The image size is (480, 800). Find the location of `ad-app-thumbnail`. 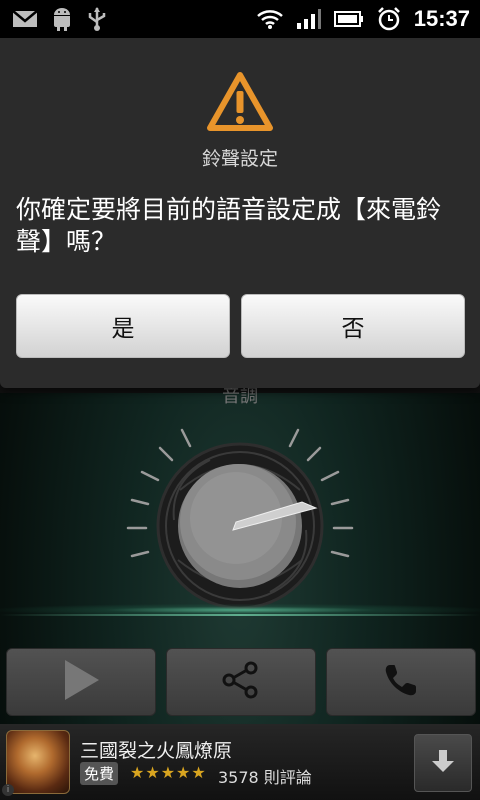

ad-app-thumbnail is located at coordinates (38, 762).